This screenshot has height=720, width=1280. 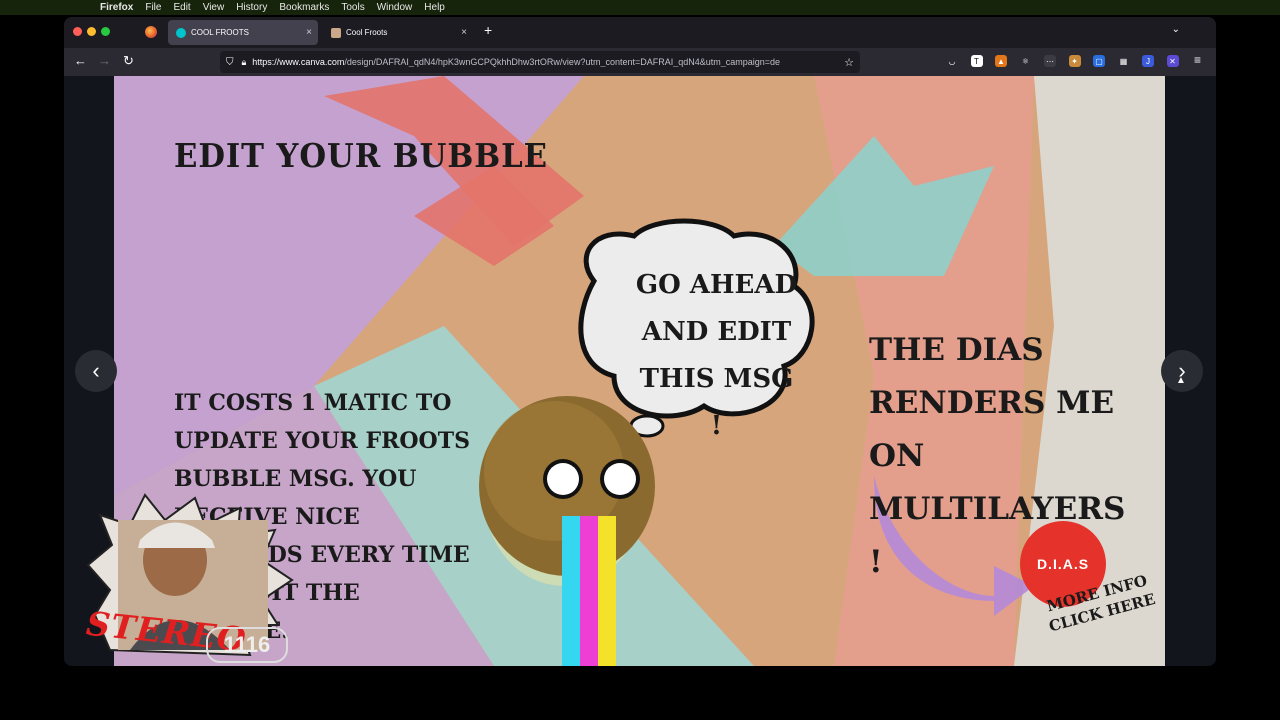 What do you see at coordinates (1001, 61) in the screenshot?
I see `metamask-icon: ▲` at bounding box center [1001, 61].